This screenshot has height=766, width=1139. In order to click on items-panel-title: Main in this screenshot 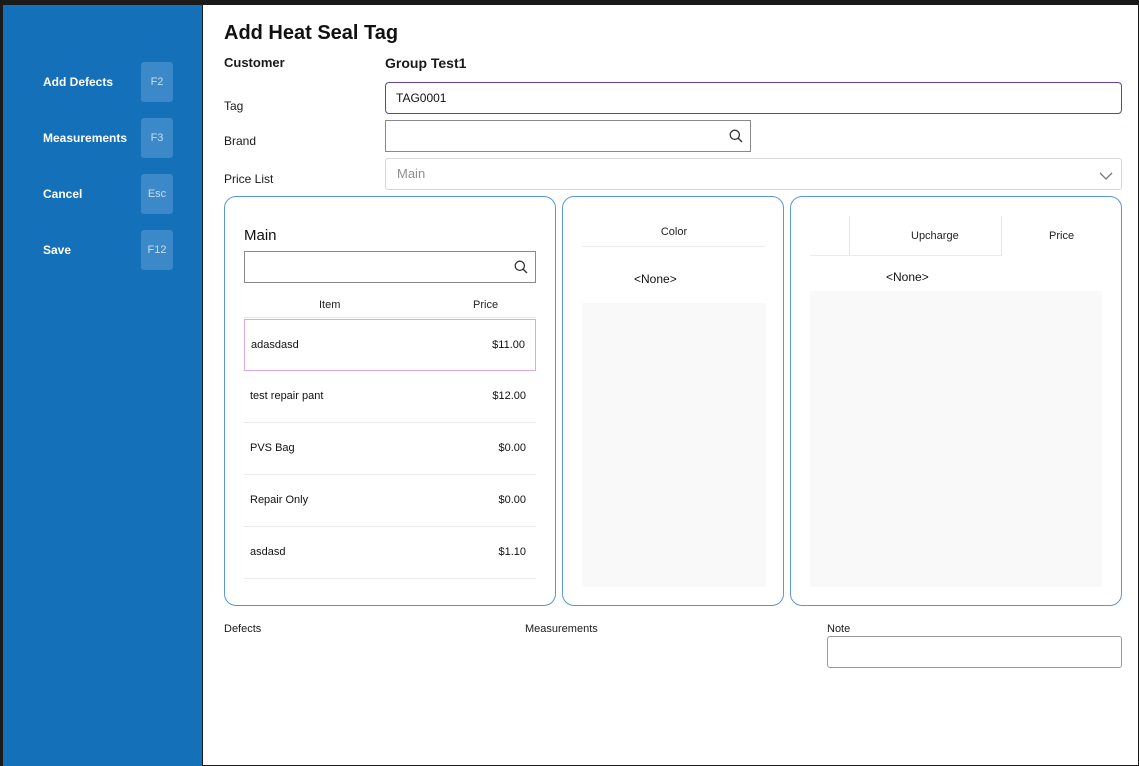, I will do `click(260, 235)`.